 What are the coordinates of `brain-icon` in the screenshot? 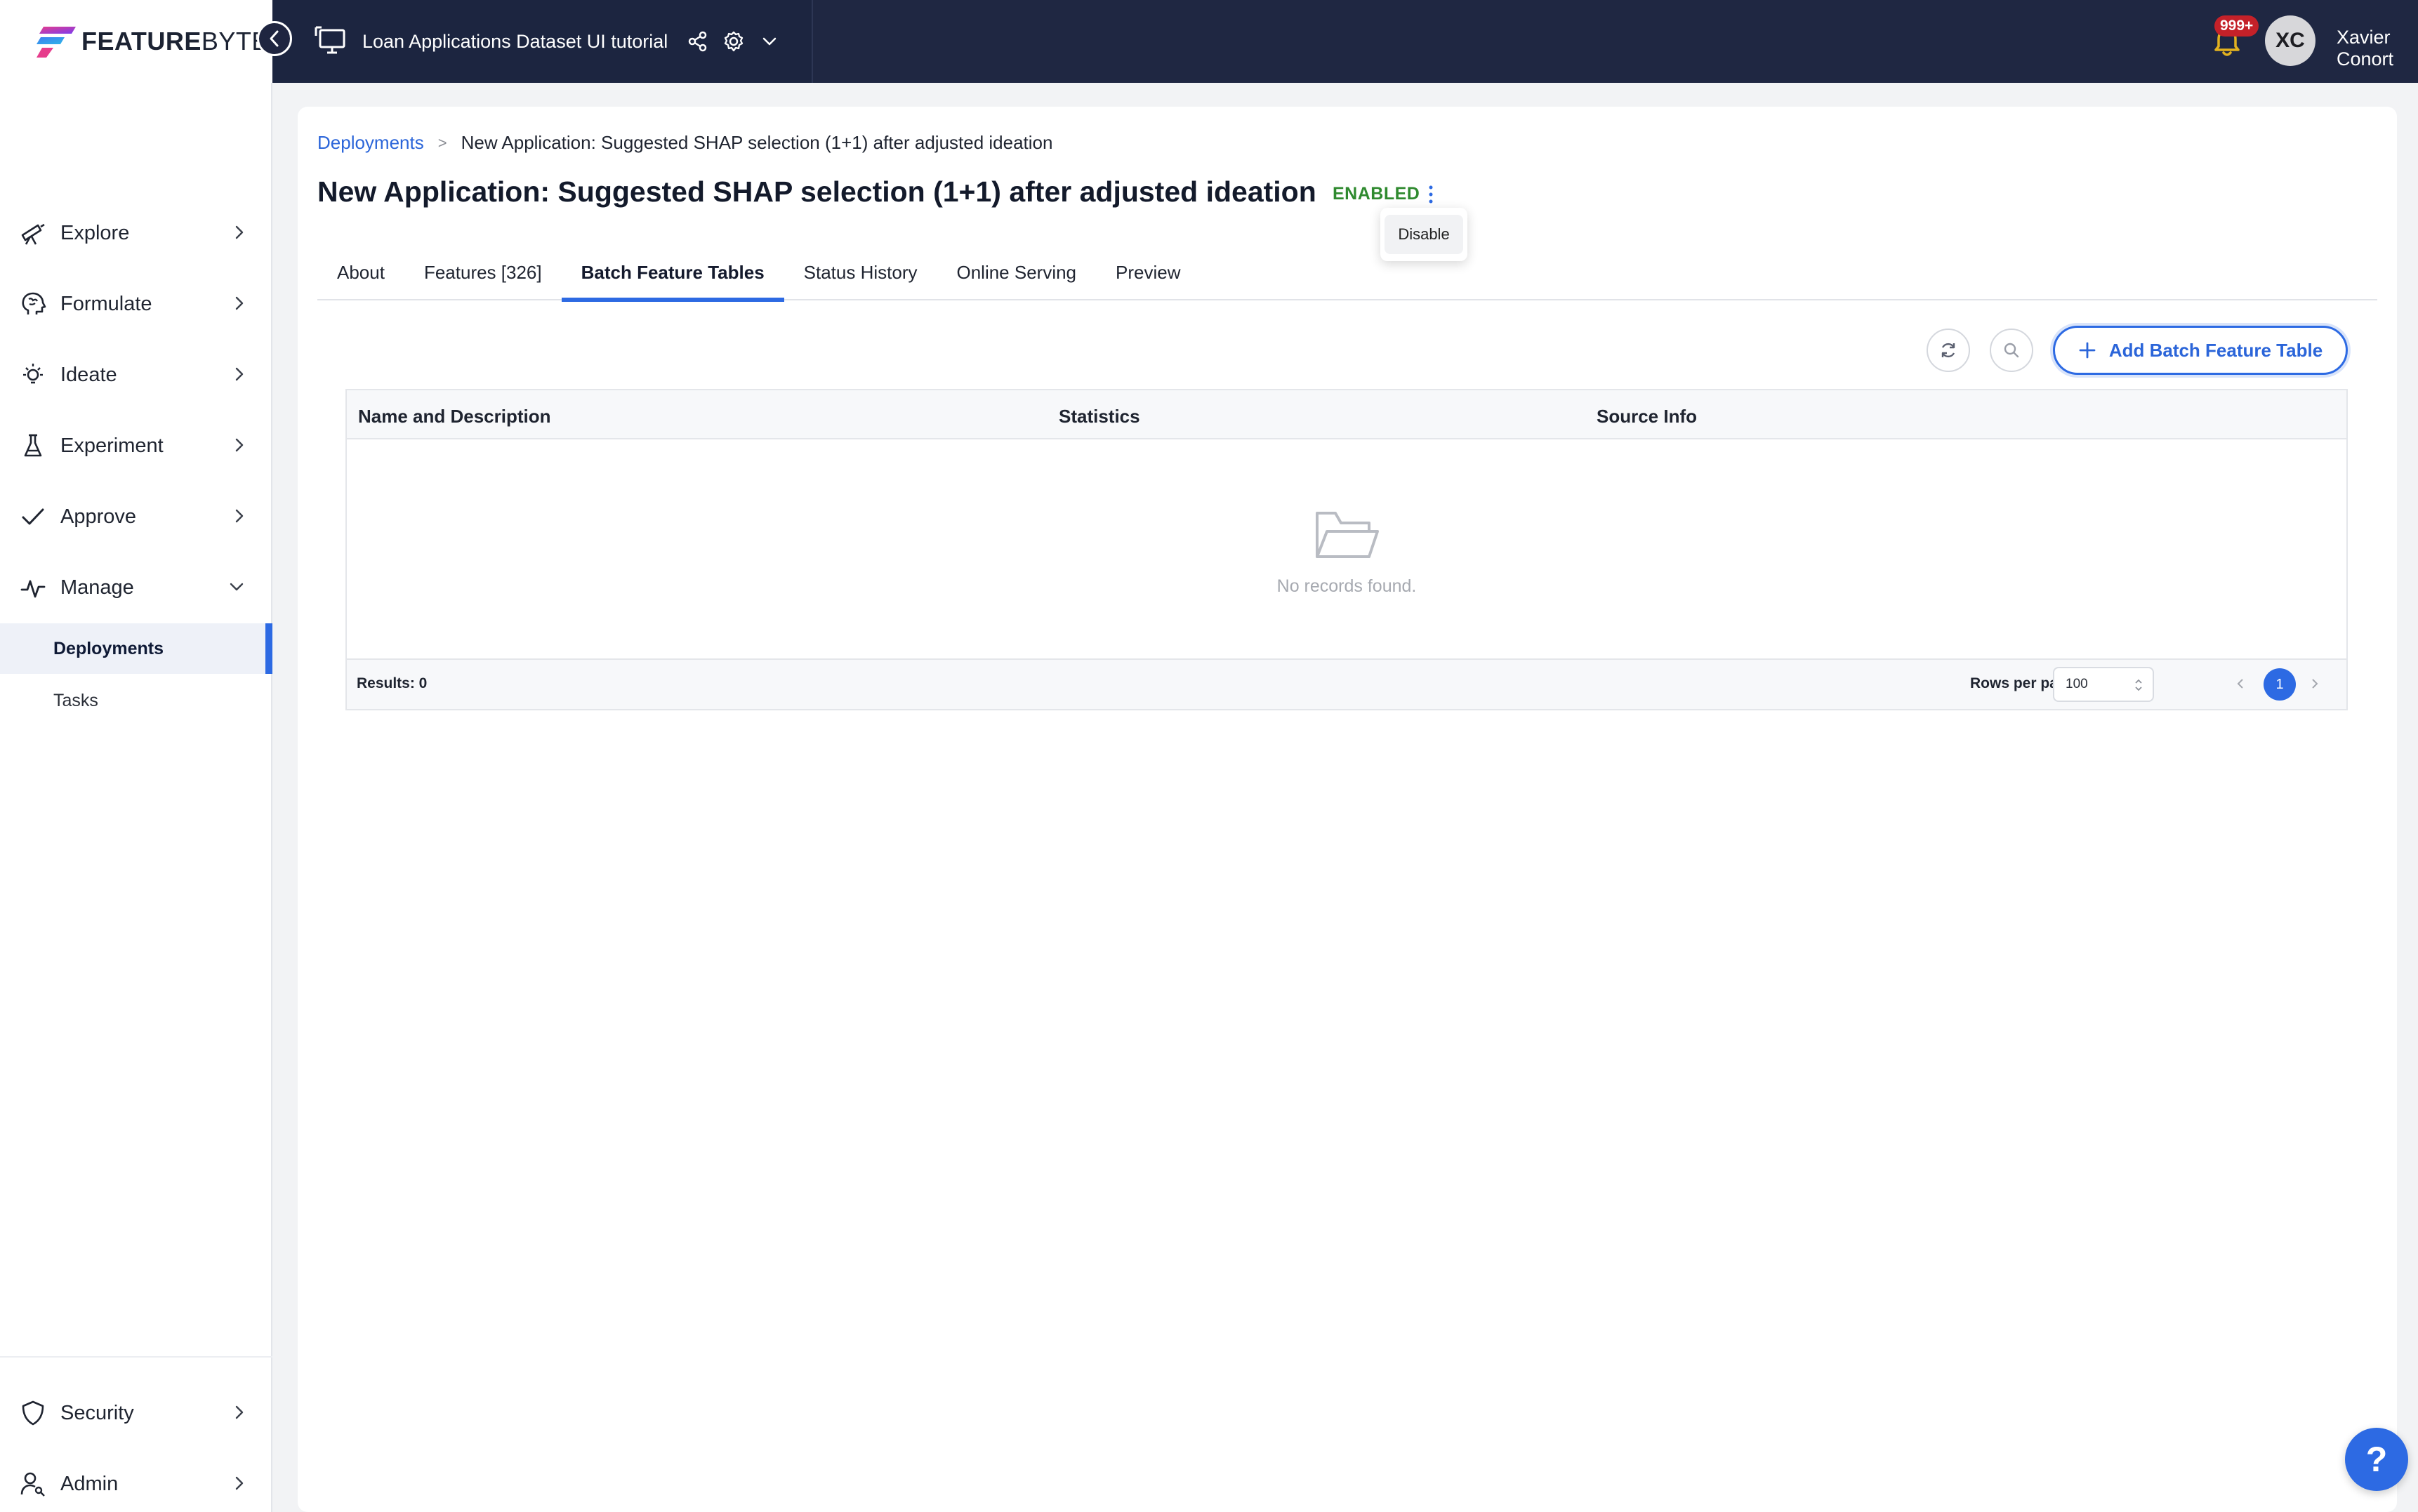 It's located at (34, 303).